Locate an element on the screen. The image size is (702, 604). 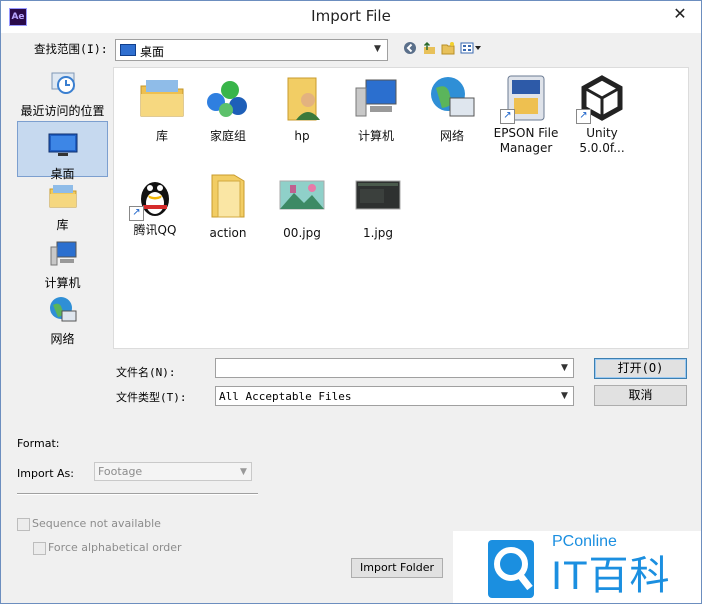
title-bar: Ae Import File ✕ is located at coordinates (351, 17).